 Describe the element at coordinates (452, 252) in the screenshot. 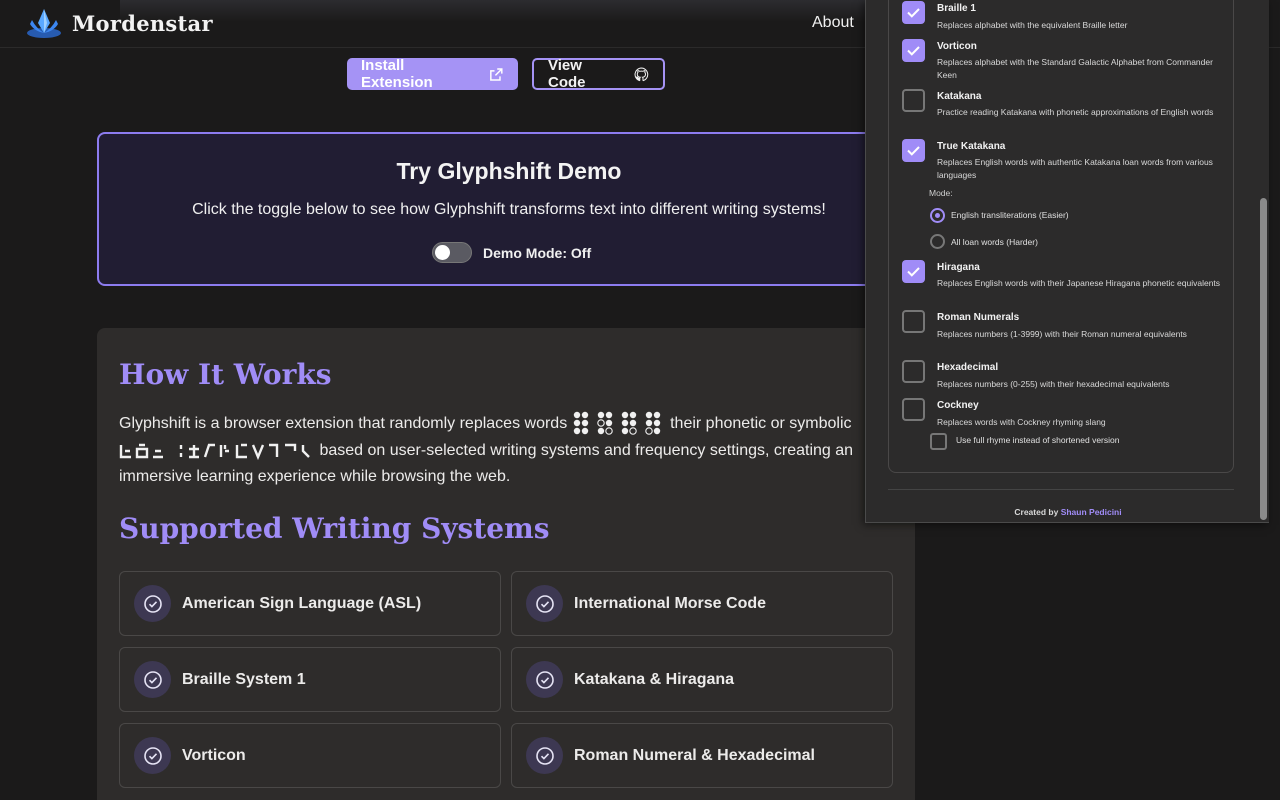

I see `demo-mode-toggle` at that location.